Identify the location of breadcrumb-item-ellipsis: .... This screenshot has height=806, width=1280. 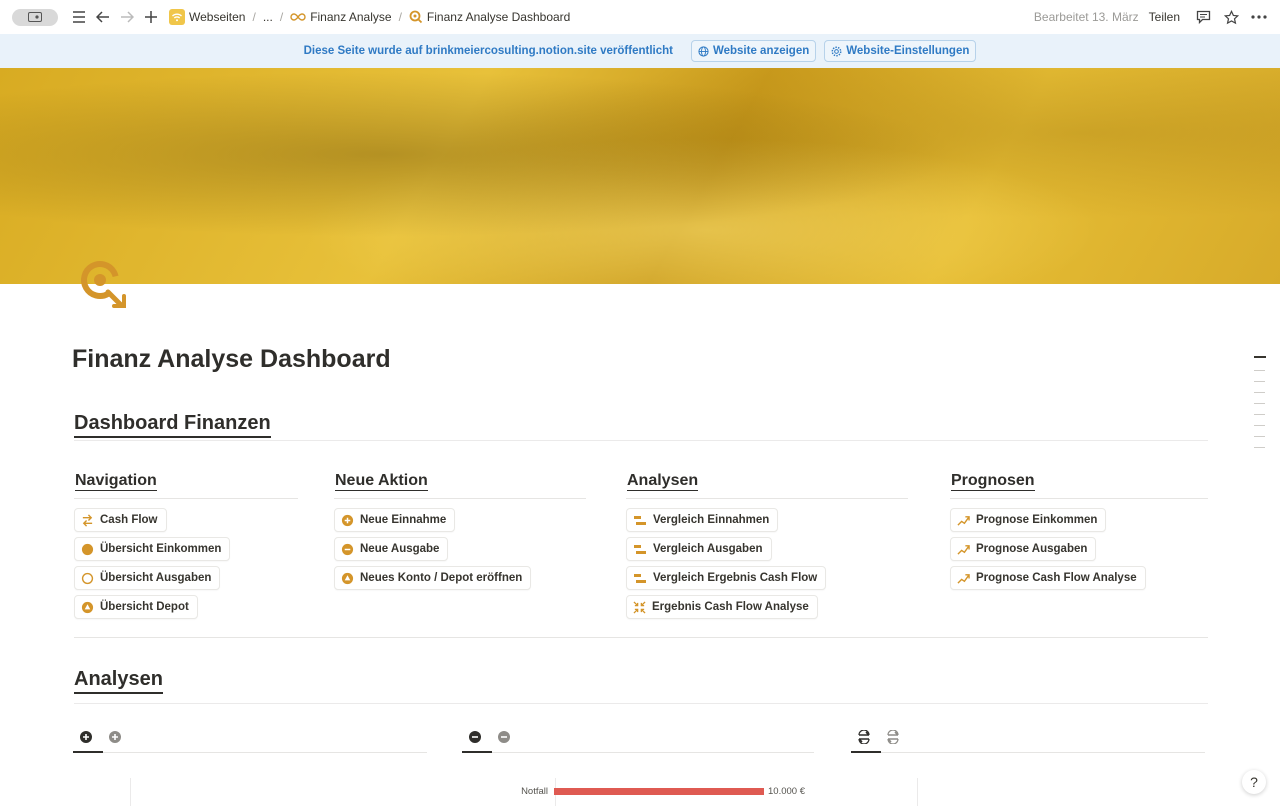
(268, 17).